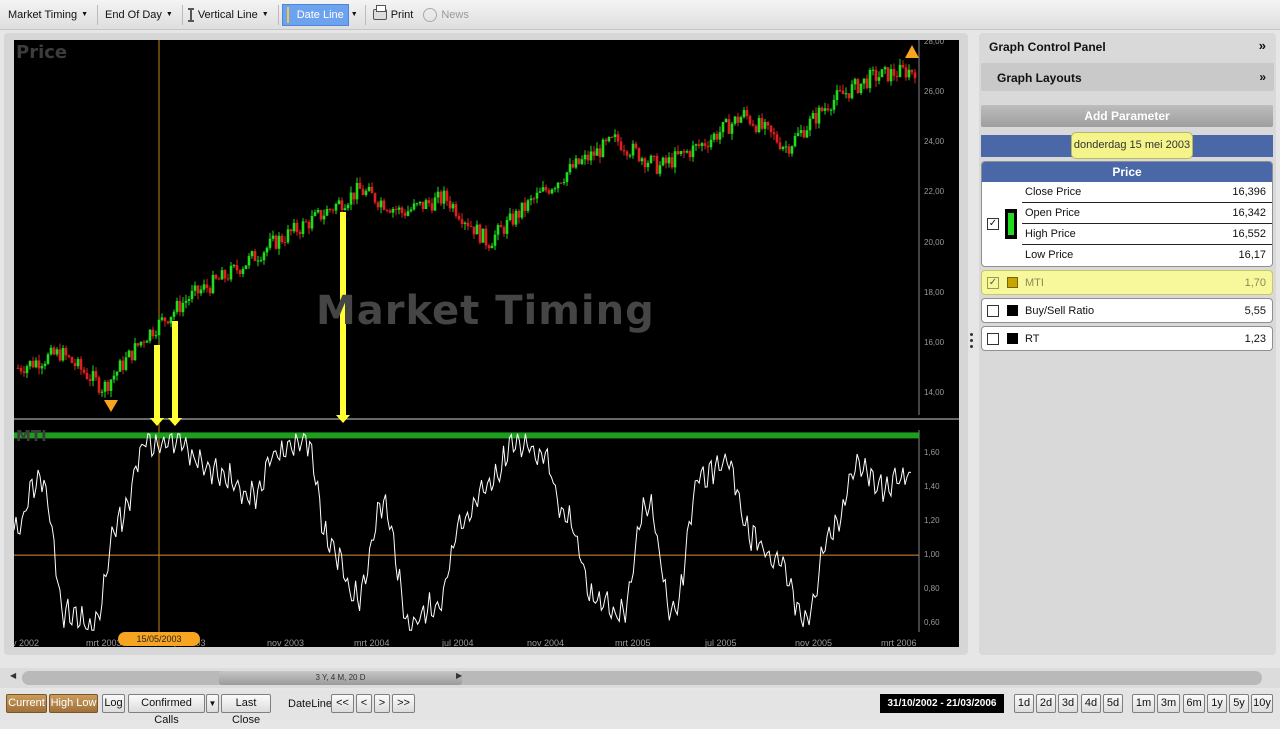  Describe the element at coordinates (1168, 703) in the screenshot. I see `period-button-3m: 3m` at that location.